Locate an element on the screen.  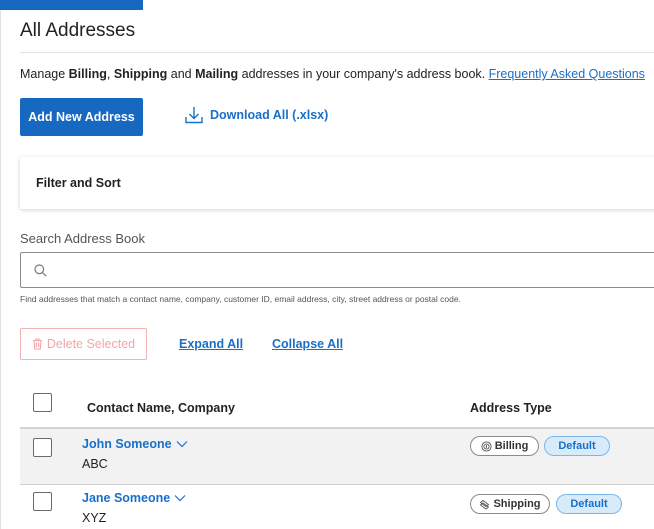
content-border is located at coordinates (0, 269).